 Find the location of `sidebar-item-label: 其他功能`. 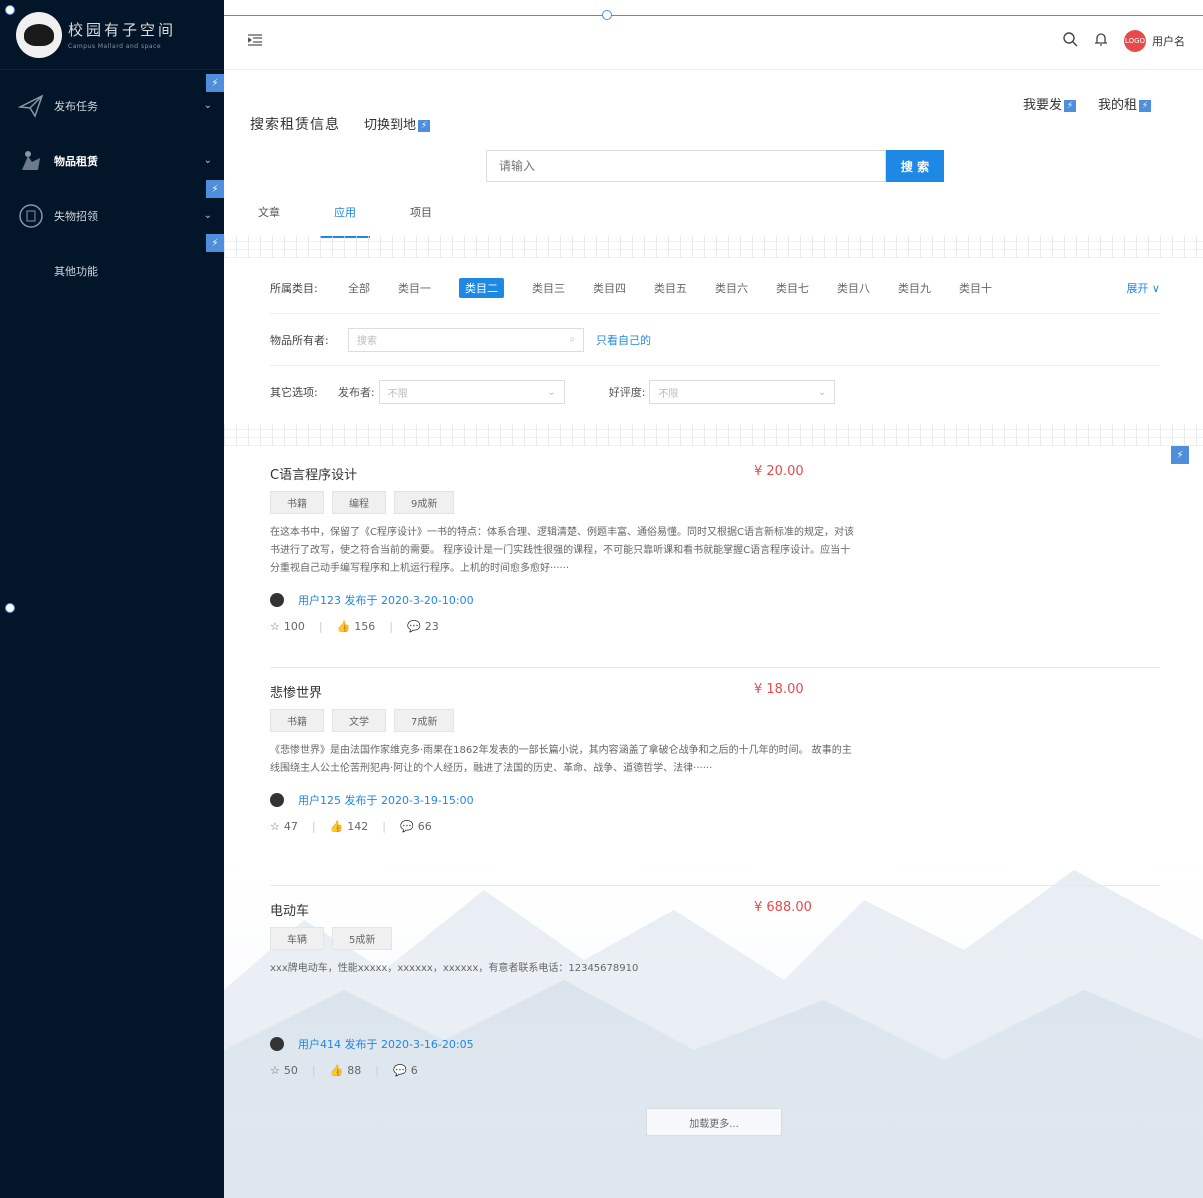

sidebar-item-label: 其他功能 is located at coordinates (76, 271).